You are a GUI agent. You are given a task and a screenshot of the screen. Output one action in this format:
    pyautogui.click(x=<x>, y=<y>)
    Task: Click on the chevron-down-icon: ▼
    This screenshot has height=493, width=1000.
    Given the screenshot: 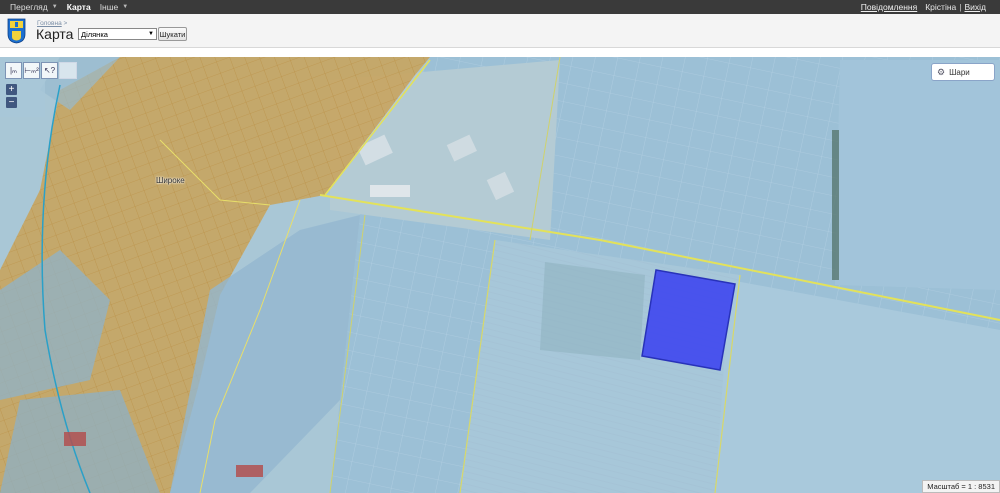 What is the action you would take?
    pyautogui.click(x=151, y=34)
    